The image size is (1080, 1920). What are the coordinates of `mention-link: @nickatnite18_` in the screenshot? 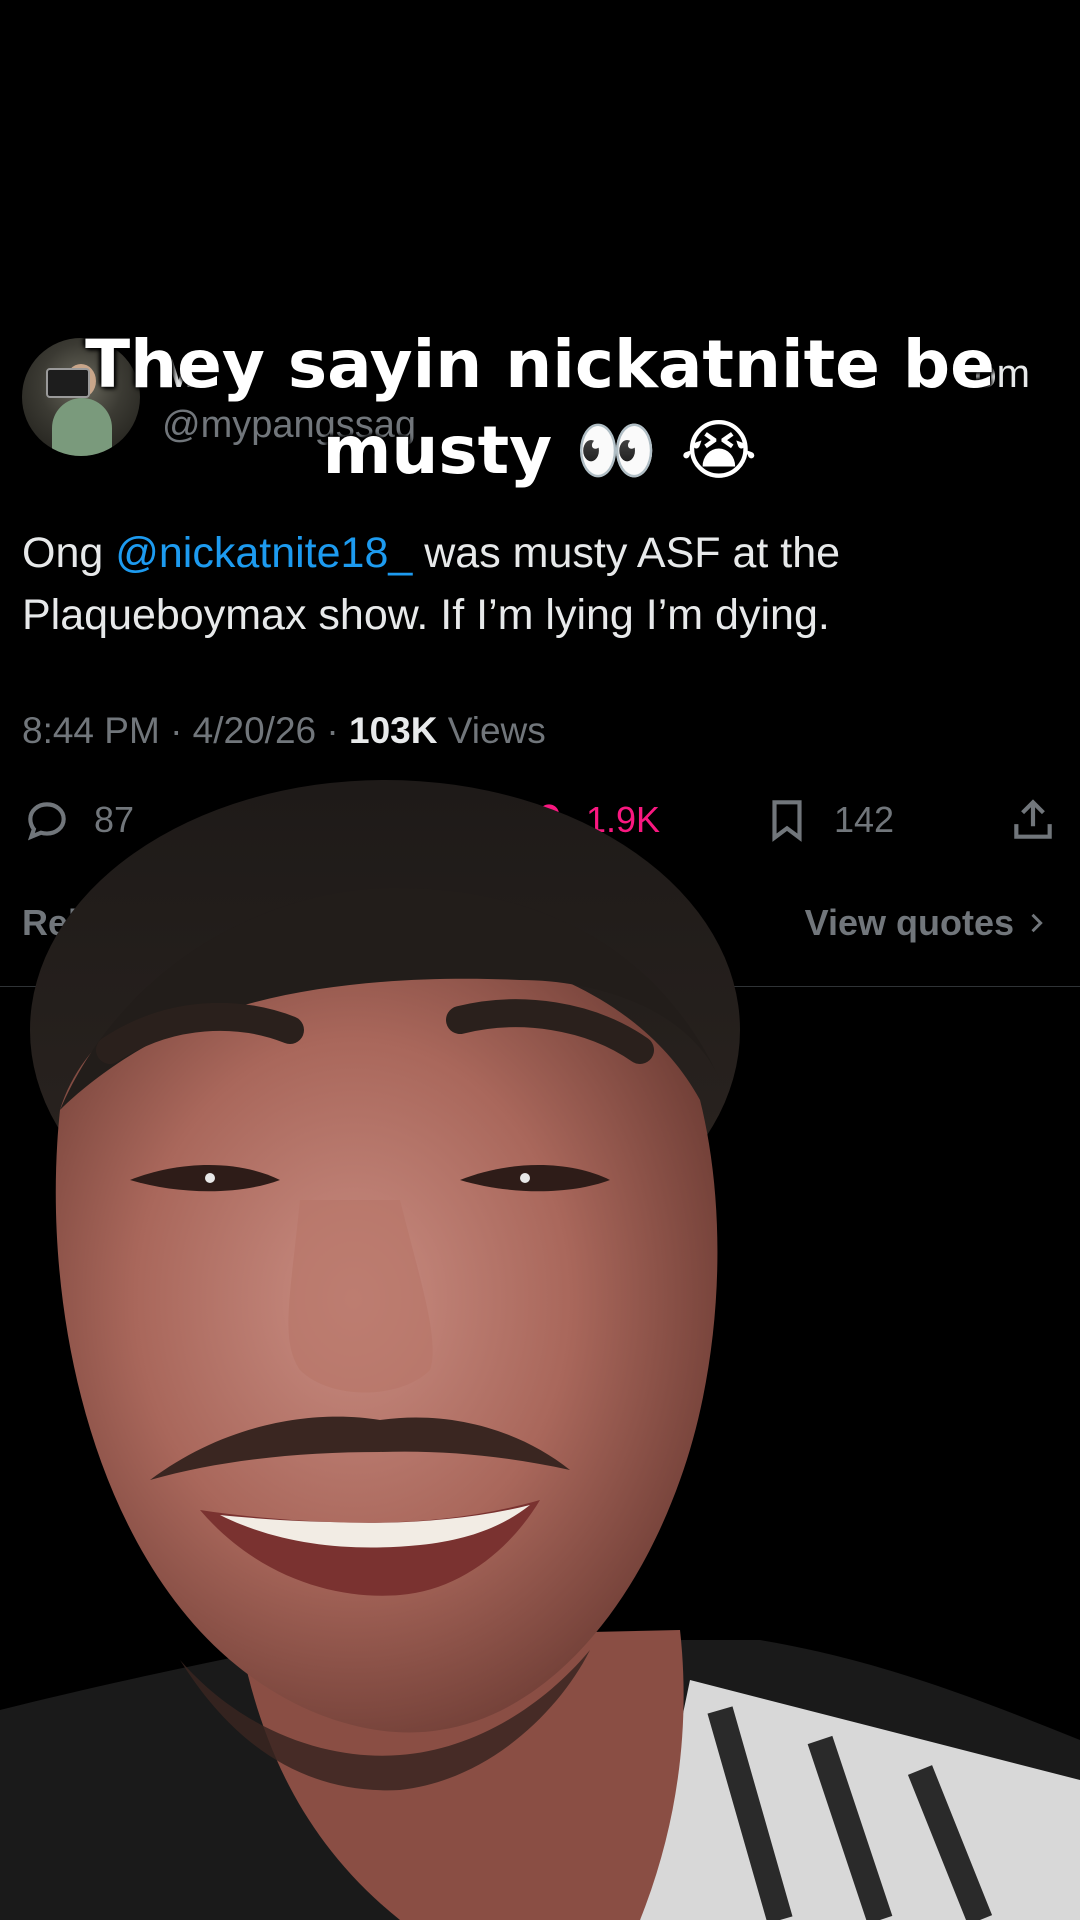 It's located at (263, 553).